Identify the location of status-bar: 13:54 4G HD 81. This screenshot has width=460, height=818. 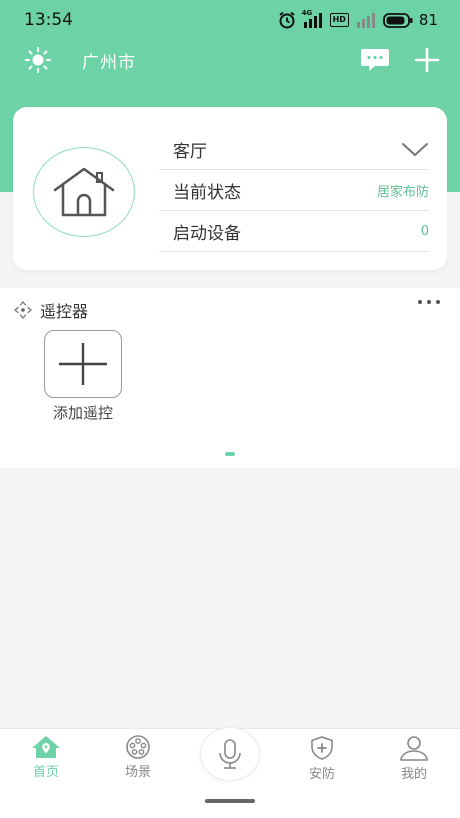
(230, 20).